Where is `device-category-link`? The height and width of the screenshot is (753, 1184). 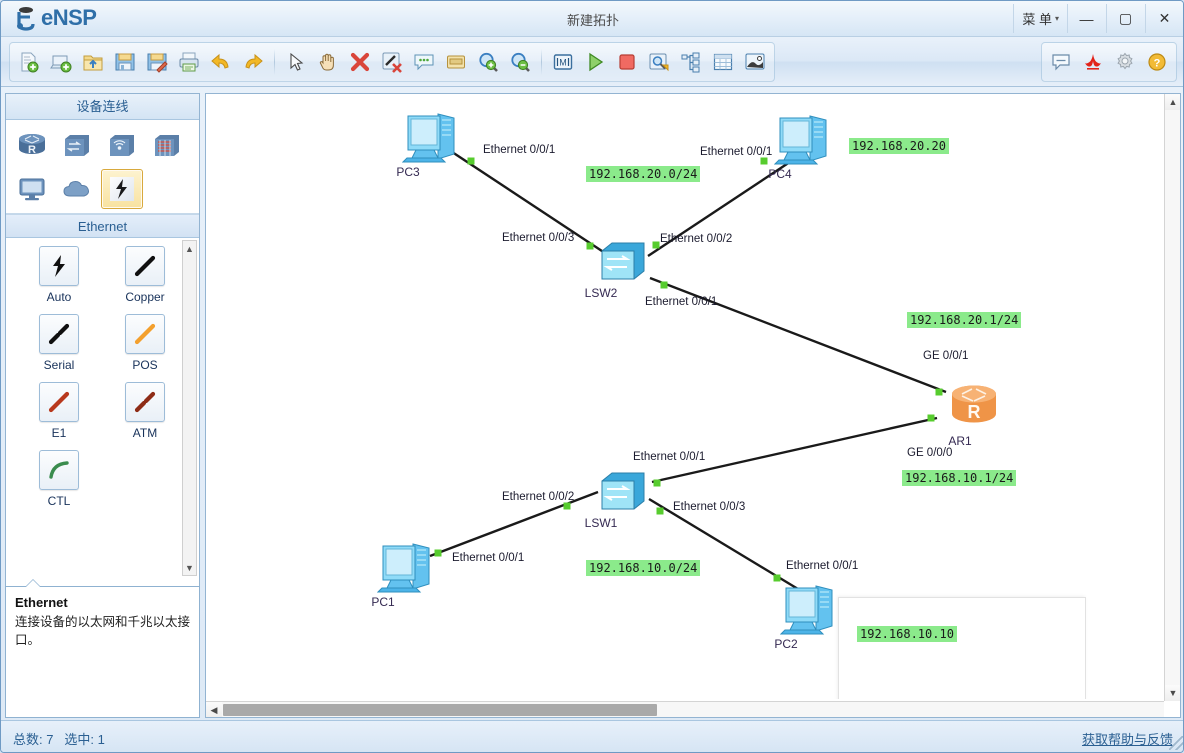 device-category-link is located at coordinates (122, 189).